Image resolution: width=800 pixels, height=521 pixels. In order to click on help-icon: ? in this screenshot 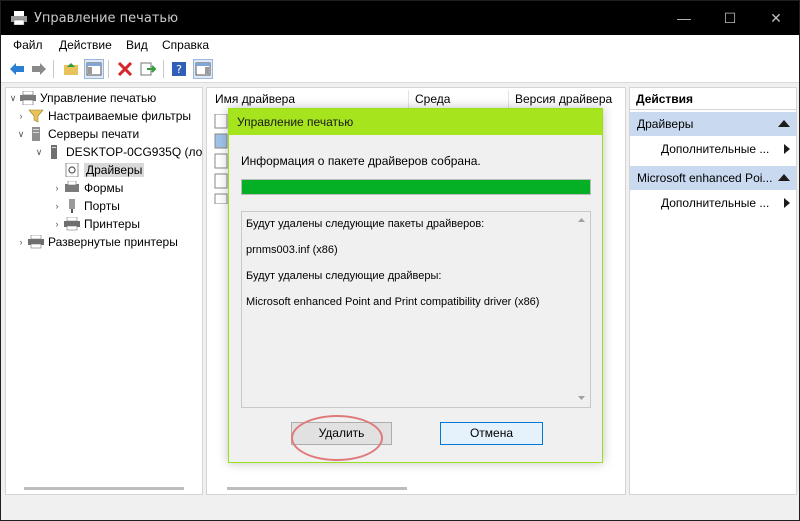, I will do `click(179, 69)`.